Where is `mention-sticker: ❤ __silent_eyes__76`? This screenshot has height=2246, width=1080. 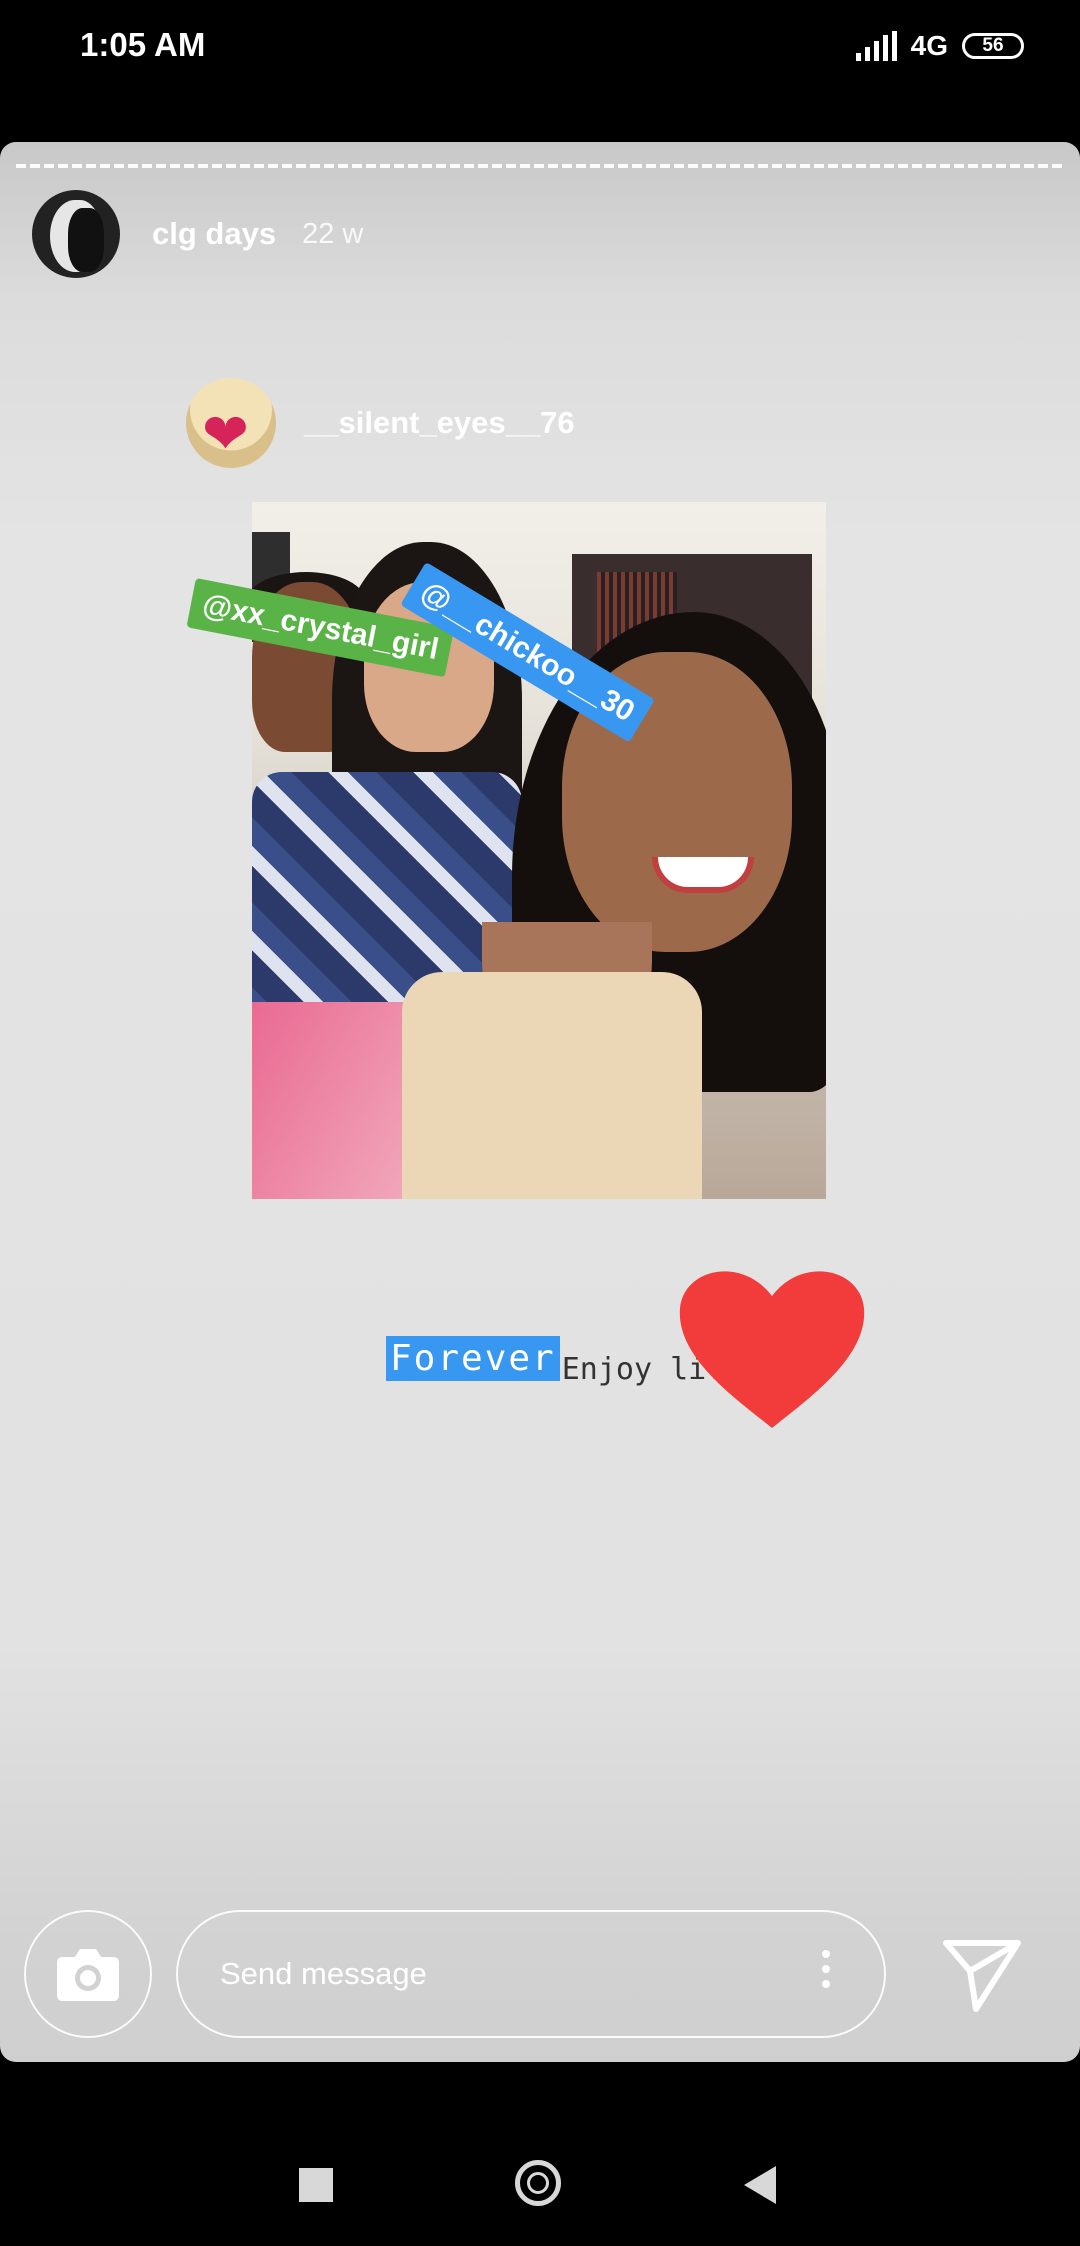
mention-sticker: ❤ __silent_eyes__76 is located at coordinates (380, 423).